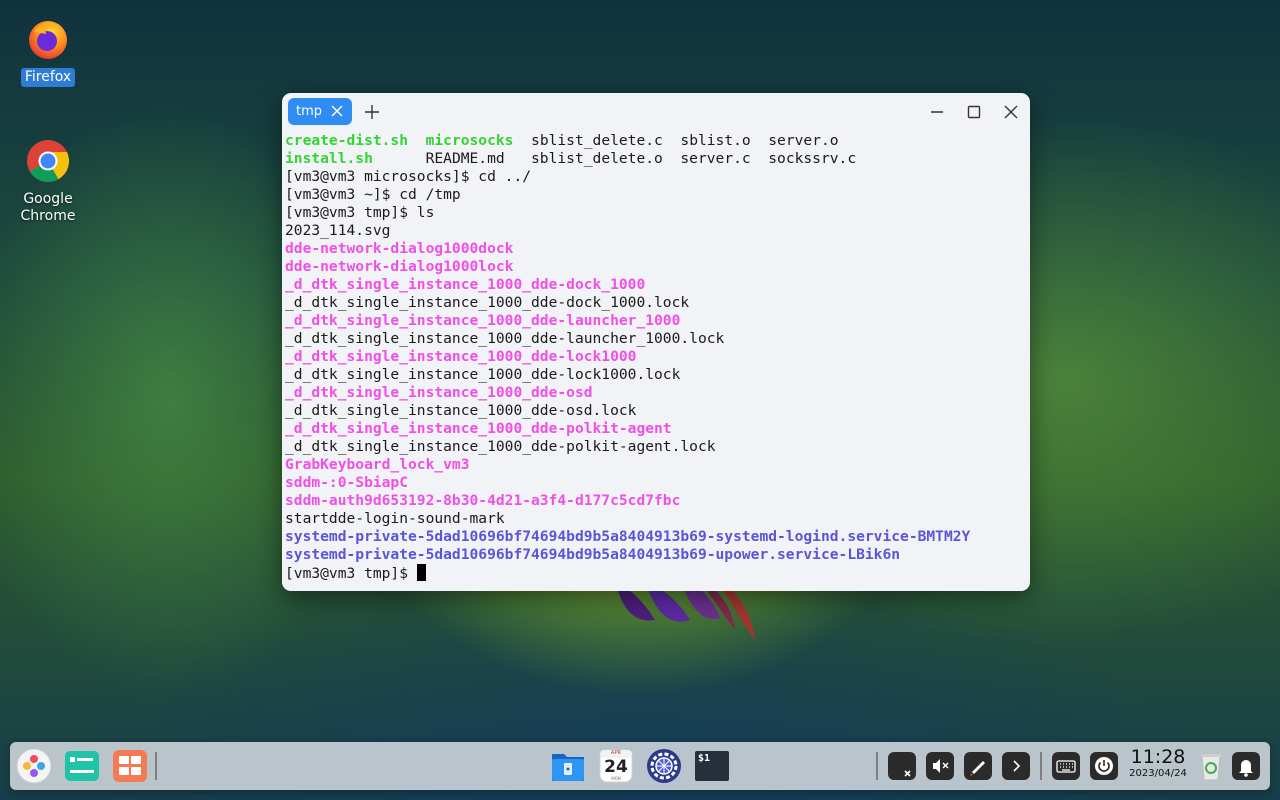  Describe the element at coordinates (461, 410) in the screenshot. I see `terminal-text: _d_dtk_single_instance_1000_dde-osd.lock` at that location.